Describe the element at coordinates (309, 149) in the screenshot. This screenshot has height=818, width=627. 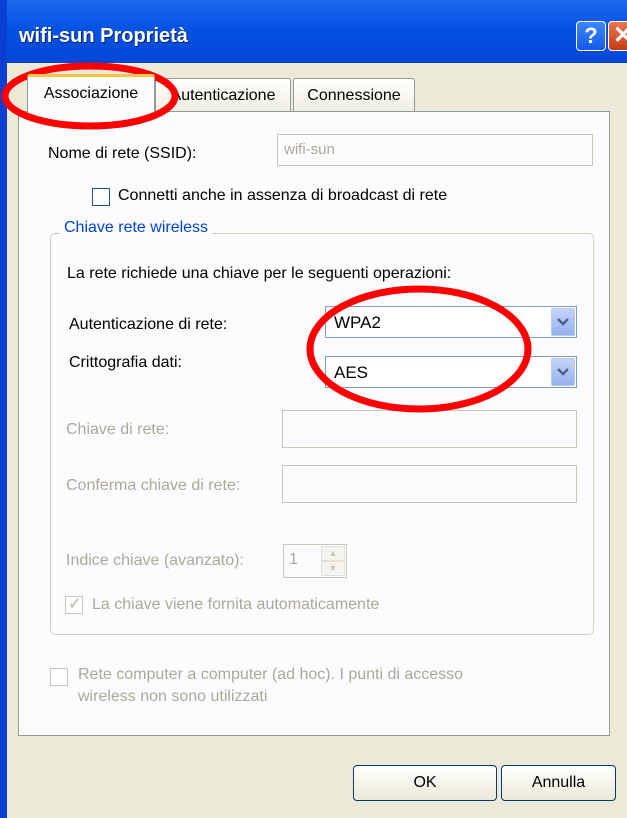
I see `ssid-value: wifi-sun` at that location.